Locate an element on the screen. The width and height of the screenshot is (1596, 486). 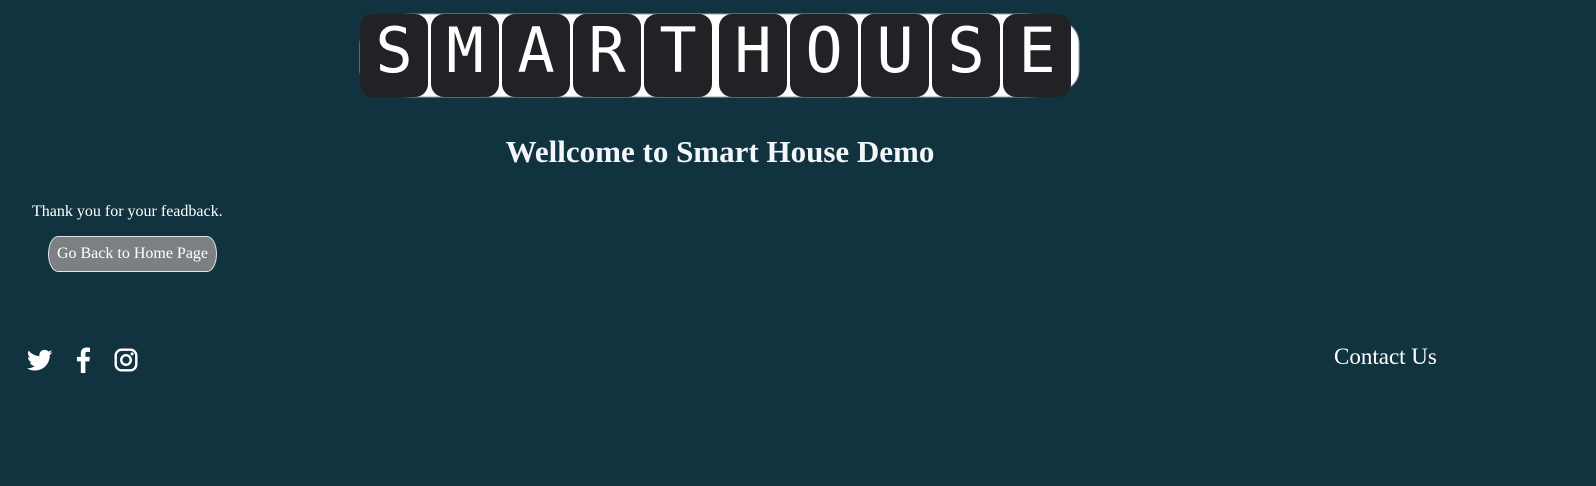
logo-letter: O is located at coordinates (823, 50).